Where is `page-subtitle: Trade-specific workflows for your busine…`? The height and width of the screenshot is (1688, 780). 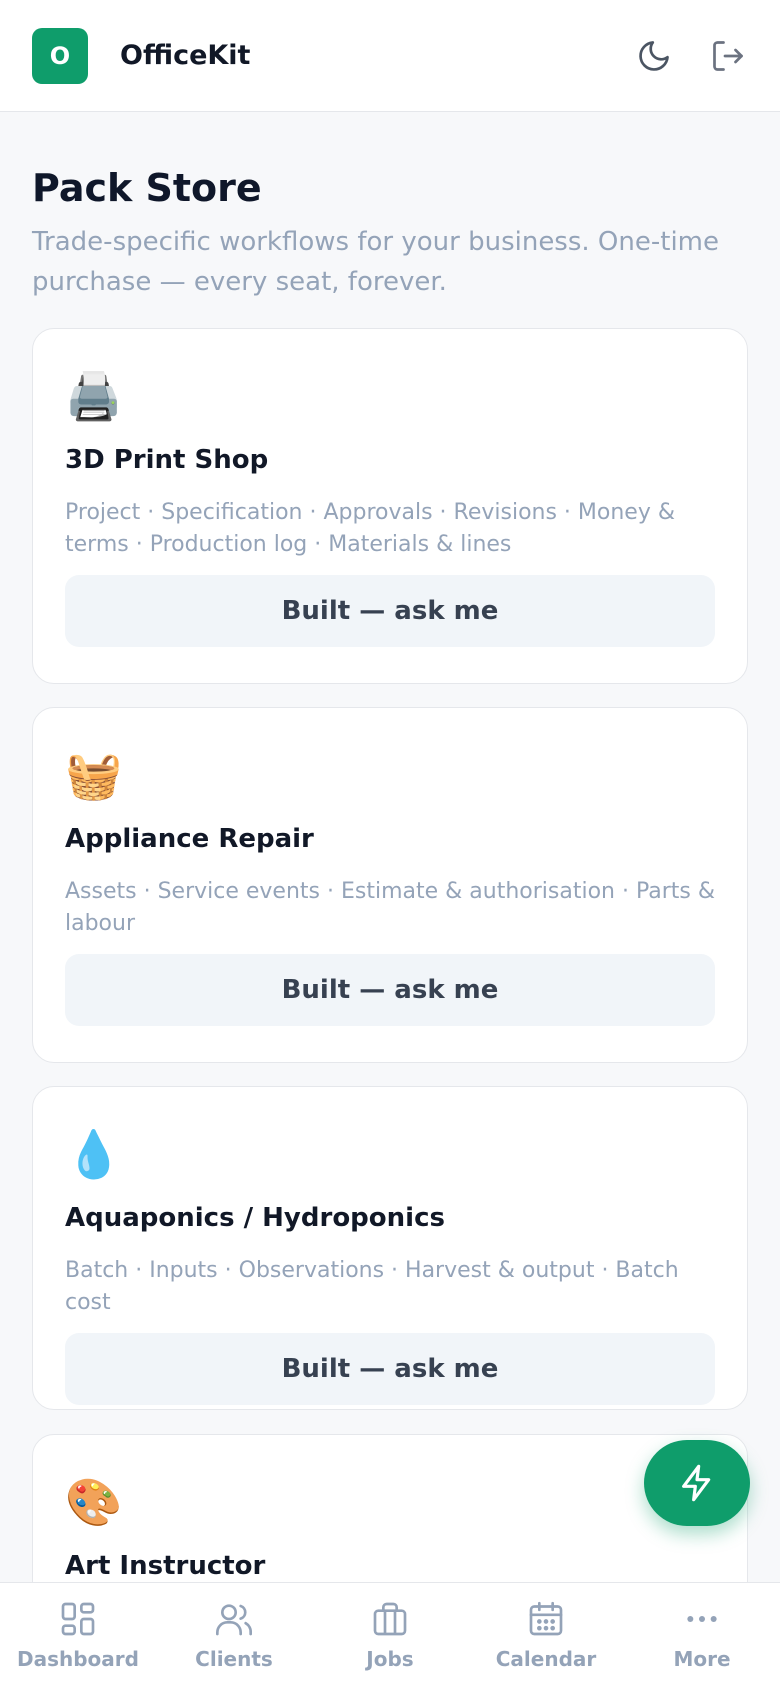
page-subtitle: Trade-specific workflows for your busine… is located at coordinates (375, 261).